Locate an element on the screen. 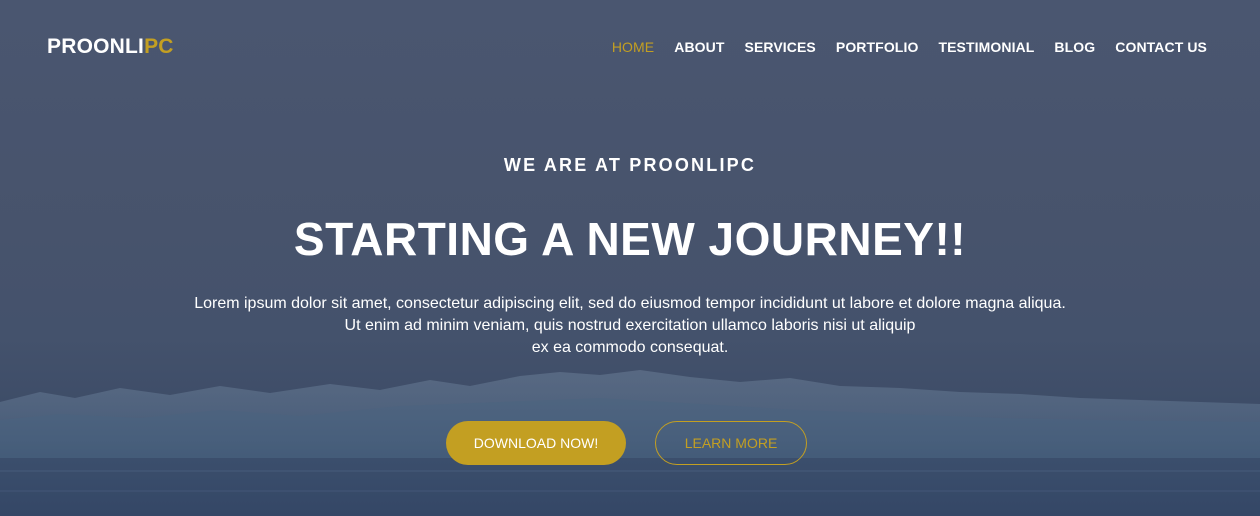 The image size is (1260, 516). download-now-button: DOWNLOAD NOW! is located at coordinates (536, 443).